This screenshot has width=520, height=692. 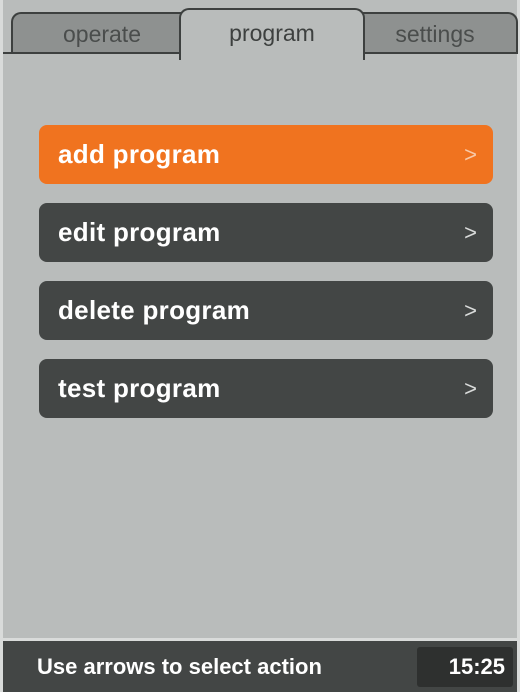 What do you see at coordinates (154, 310) in the screenshot?
I see `menu-item-label: delete program` at bounding box center [154, 310].